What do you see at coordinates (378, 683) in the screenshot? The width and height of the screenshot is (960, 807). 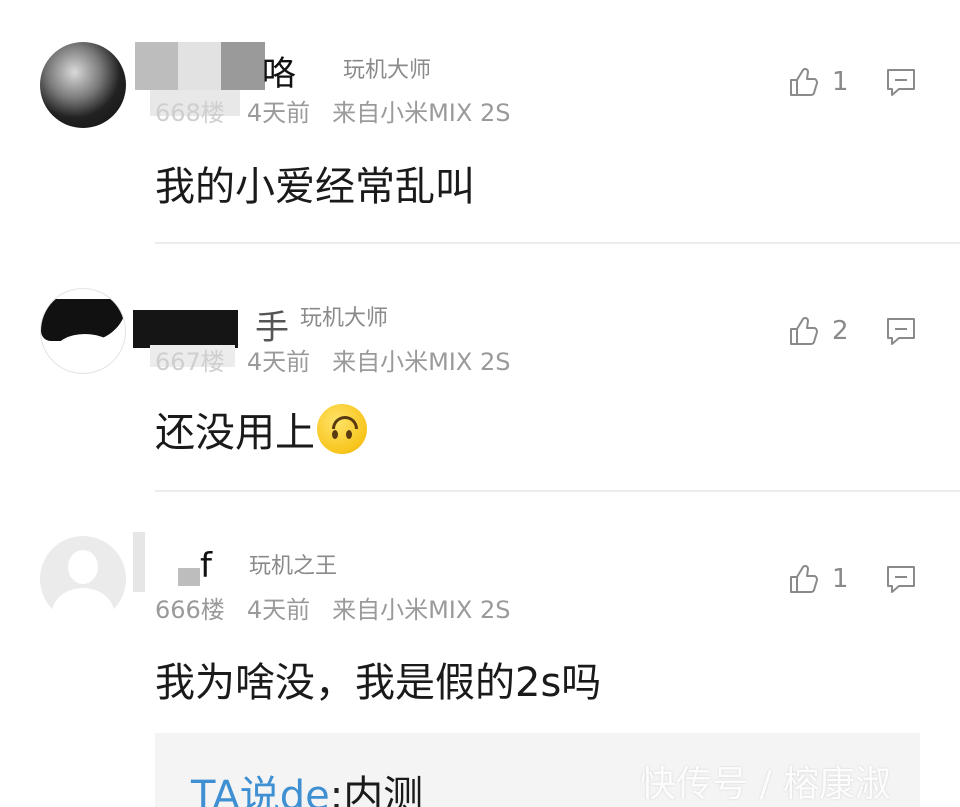 I see `comment-content: 我为啥没，我是假的2s吗` at bounding box center [378, 683].